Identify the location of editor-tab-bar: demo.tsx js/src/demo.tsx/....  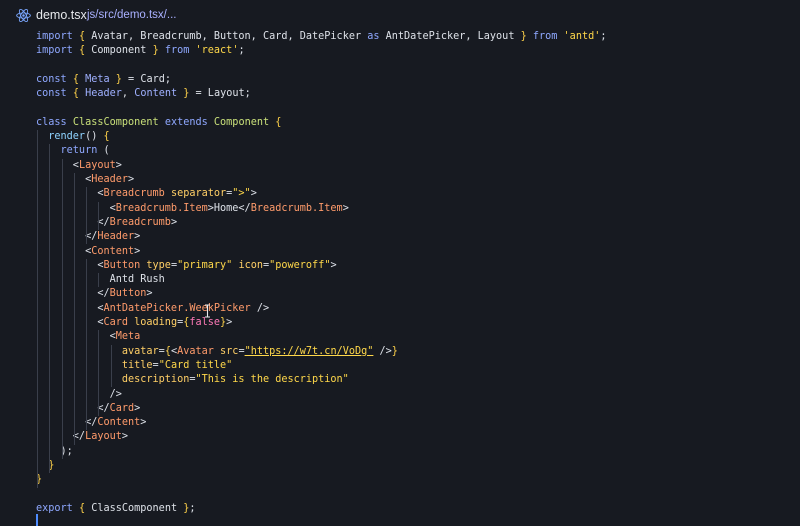
(400, 15).